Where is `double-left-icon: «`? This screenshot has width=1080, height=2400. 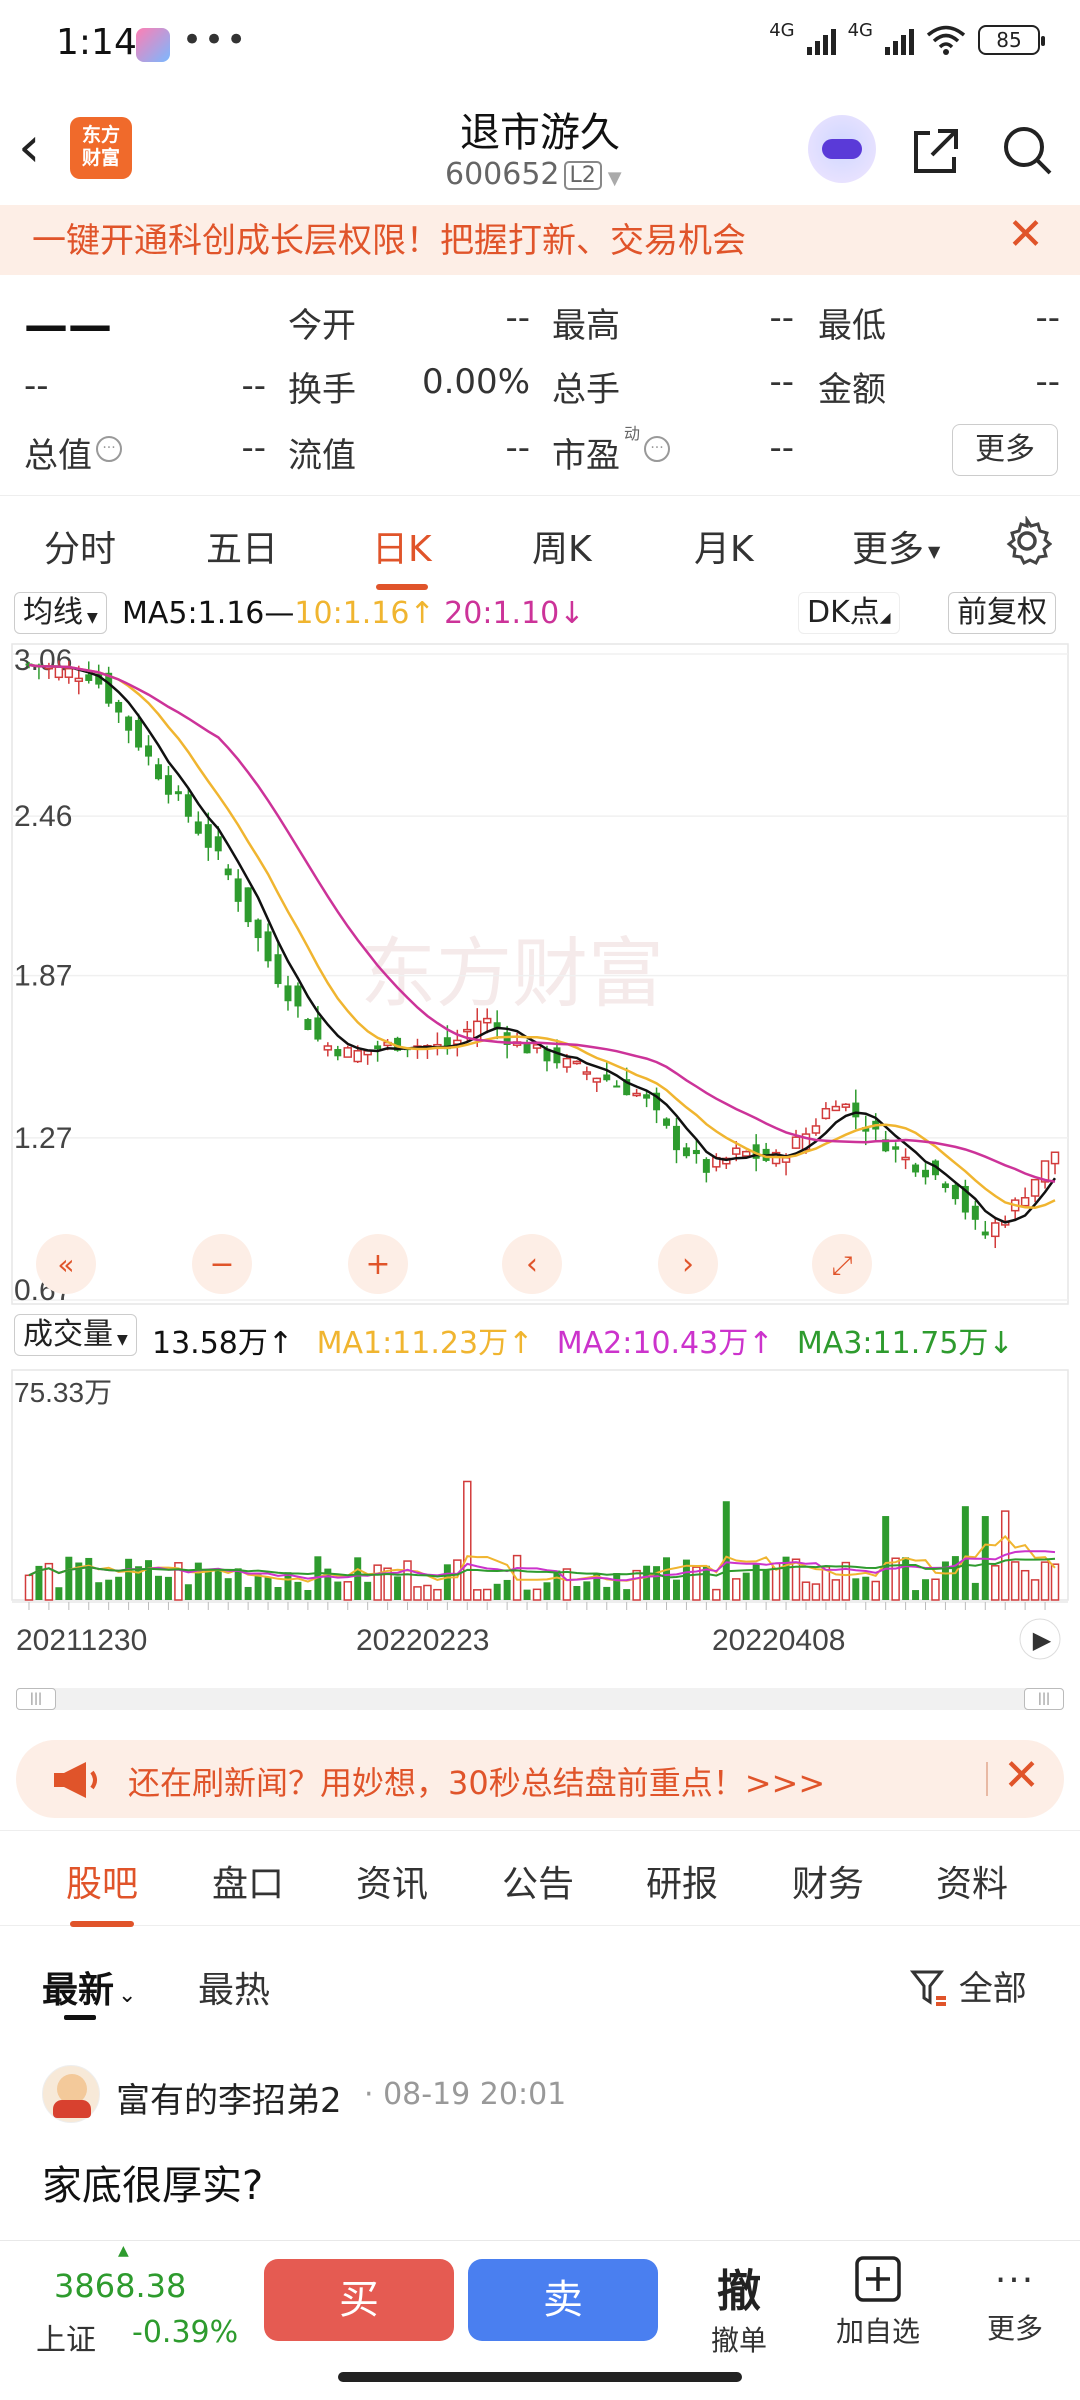 double-left-icon: « is located at coordinates (65, 1264).